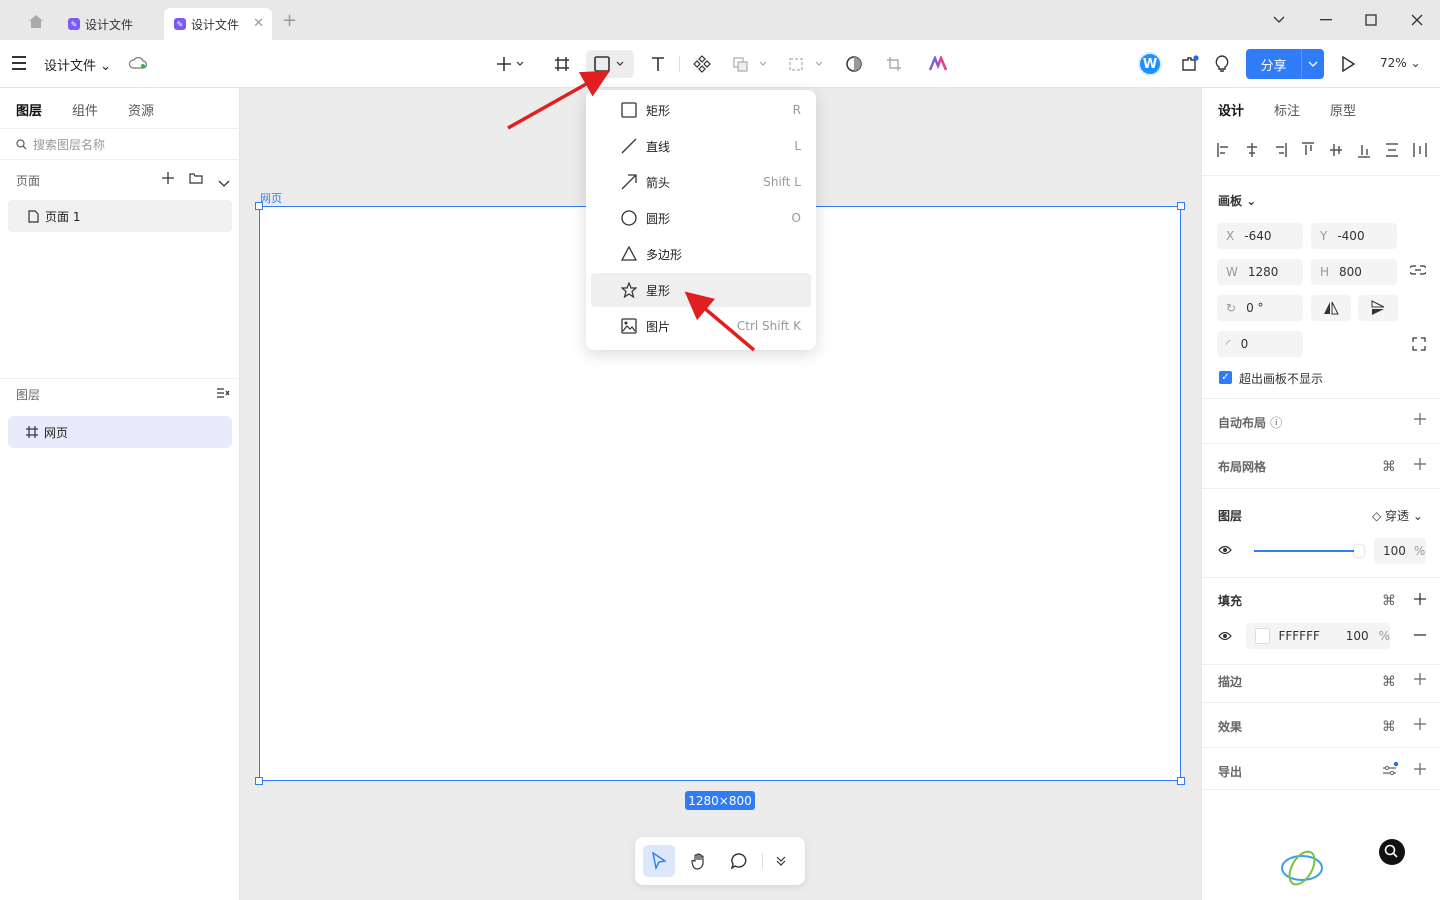 The width and height of the screenshot is (1440, 900). I want to click on x-position-field: X -640, so click(1260, 236).